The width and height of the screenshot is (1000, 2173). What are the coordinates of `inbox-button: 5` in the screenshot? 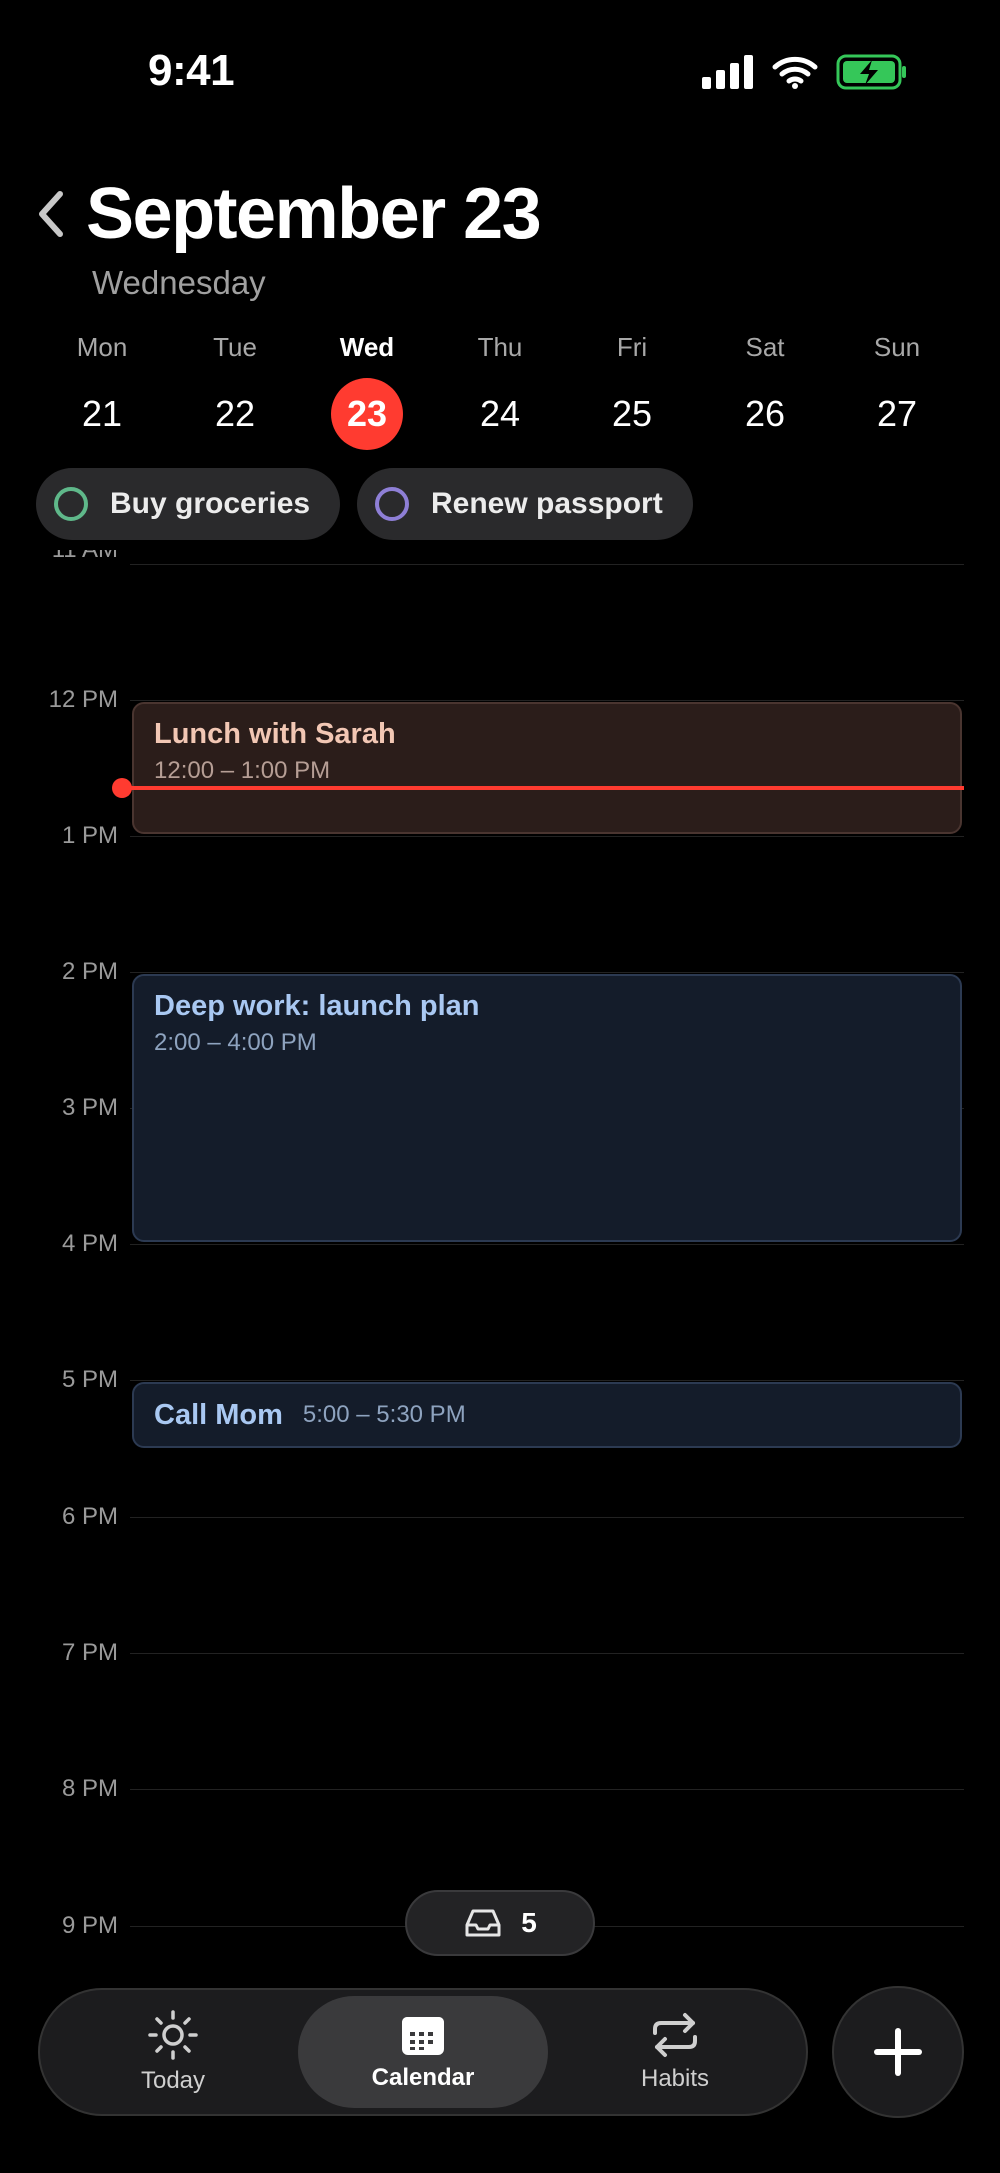 It's located at (500, 1923).